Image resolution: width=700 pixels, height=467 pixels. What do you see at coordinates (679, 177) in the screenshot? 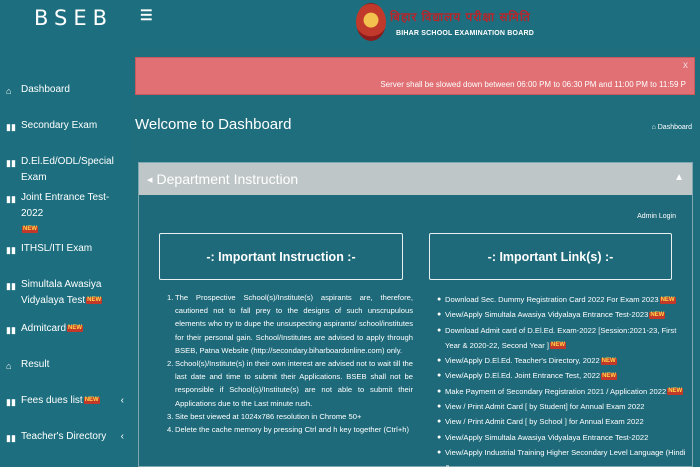
I see `chevron-up-icon: ▲` at bounding box center [679, 177].